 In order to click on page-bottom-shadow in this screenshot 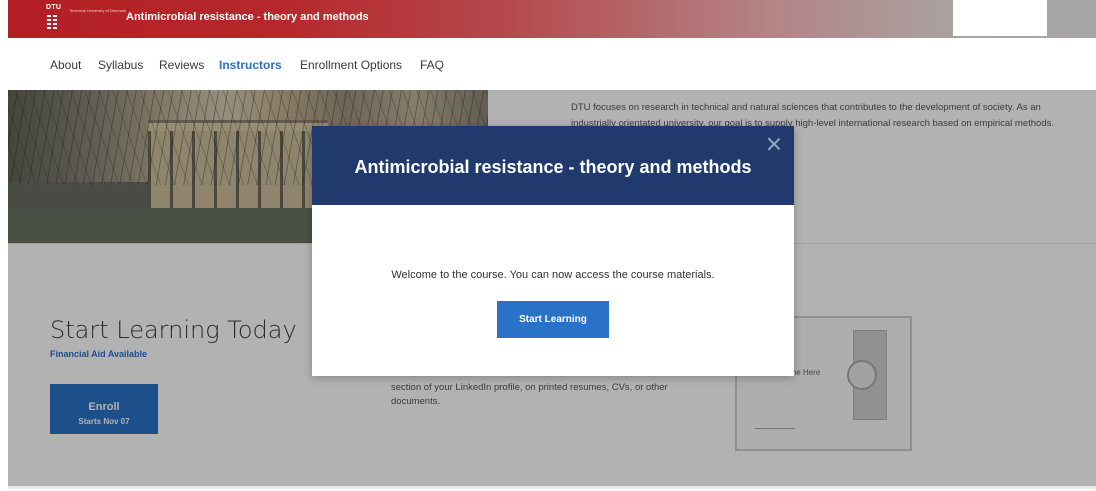, I will do `click(552, 488)`.